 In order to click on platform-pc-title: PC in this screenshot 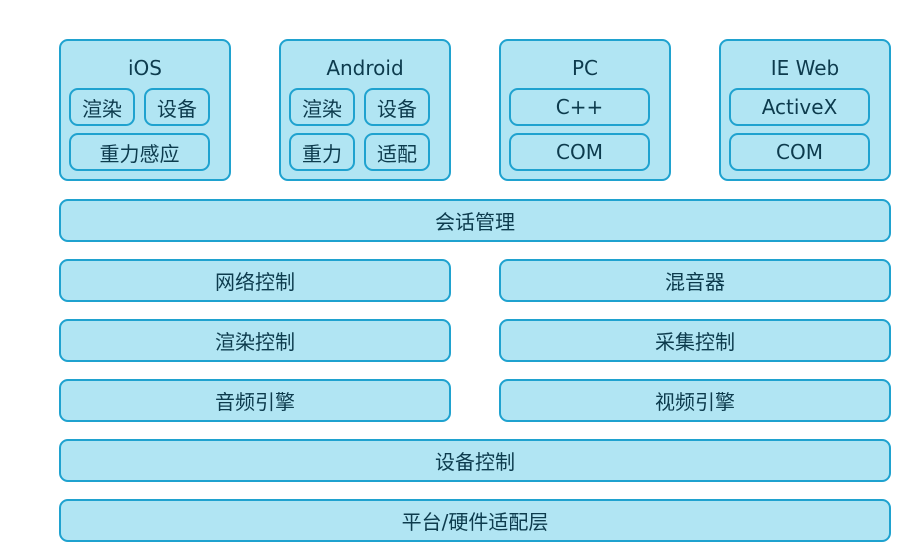, I will do `click(585, 68)`.